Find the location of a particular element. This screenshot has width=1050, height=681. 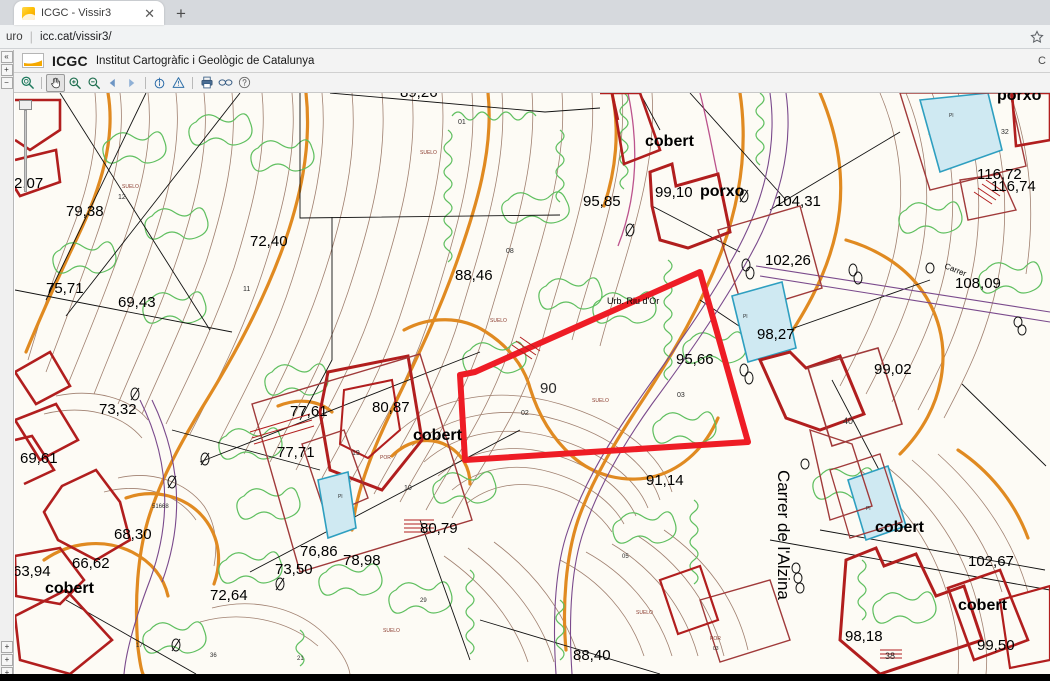

street-label: Urb. Riu d'Or is located at coordinates (633, 301).